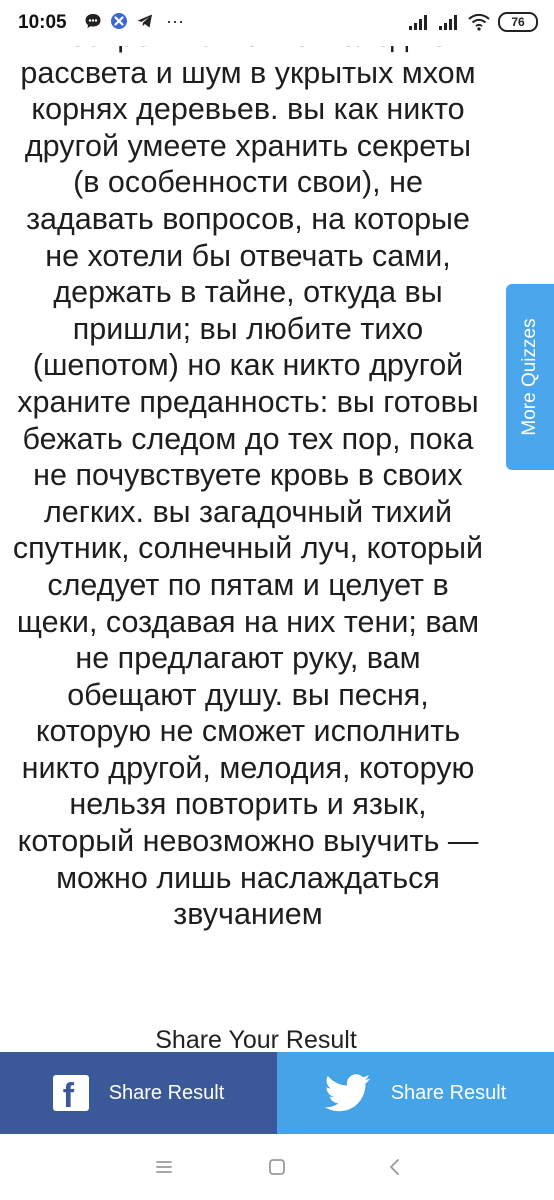  I want to click on battery-icon: 76, so click(518, 22).